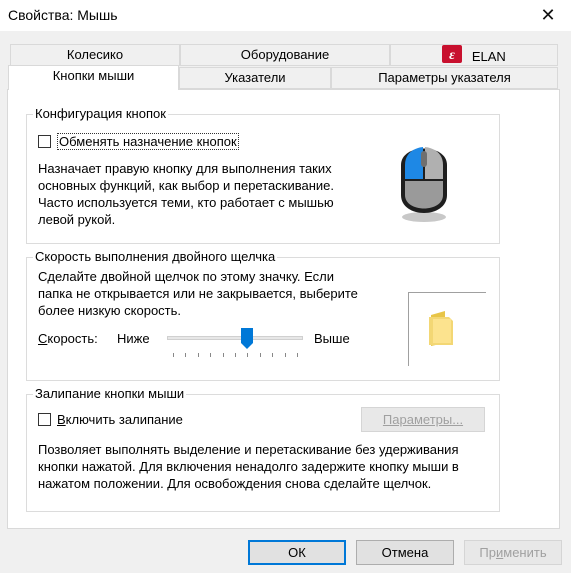 The width and height of the screenshot is (571, 573). I want to click on test-folder-area, so click(447, 329).